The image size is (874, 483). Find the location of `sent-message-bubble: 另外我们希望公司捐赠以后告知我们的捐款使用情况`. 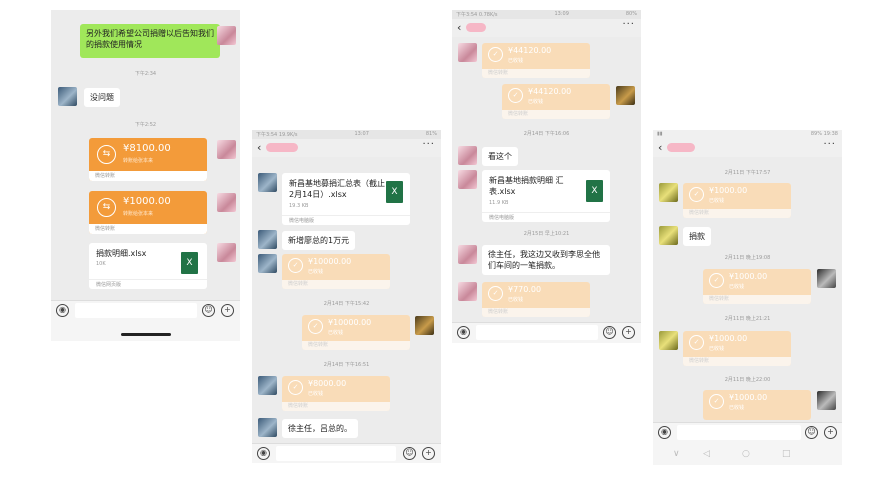

sent-message-bubble: 另外我们希望公司捐赠以后告知我们的捐款使用情况 is located at coordinates (150, 41).